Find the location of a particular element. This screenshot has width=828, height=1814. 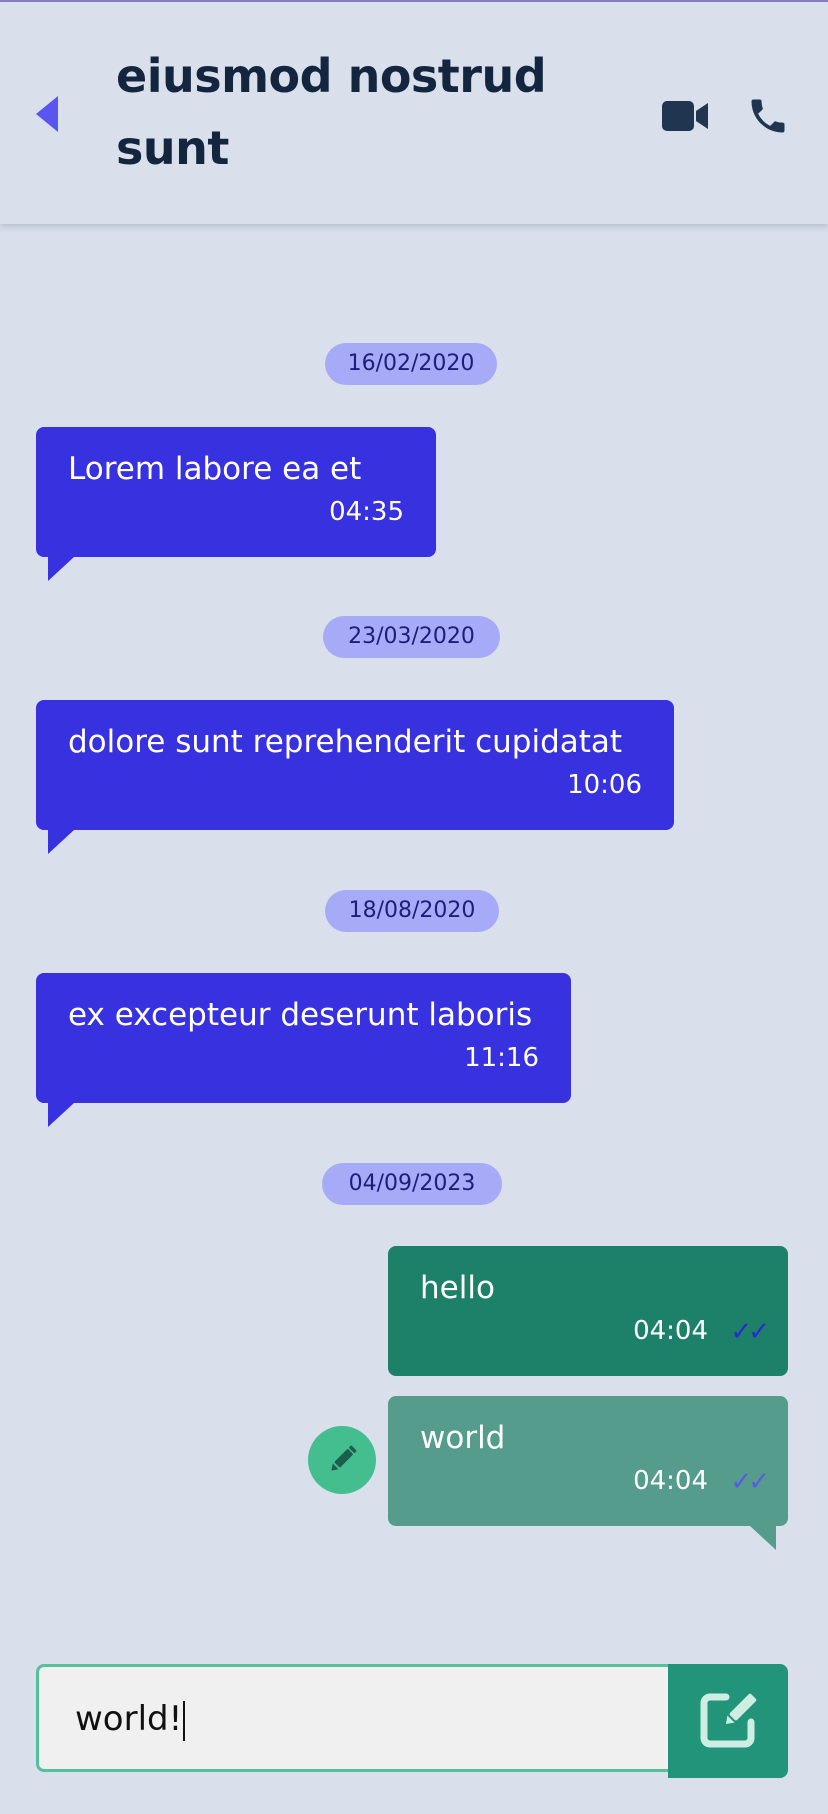

chat-title: eiusmod nostrud sunt is located at coordinates (331, 112).